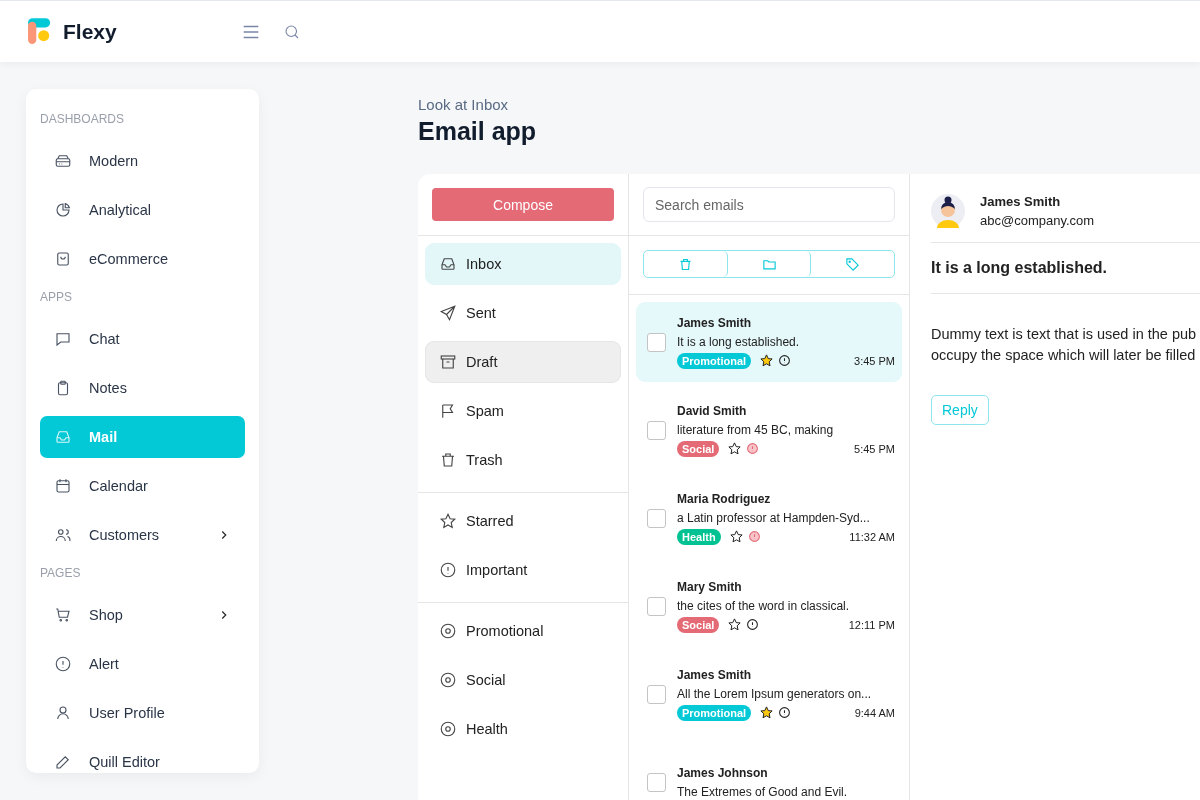  Describe the element at coordinates (756, 429) in the screenshot. I see `email-excerpt: literature from 45 BC, making` at that location.